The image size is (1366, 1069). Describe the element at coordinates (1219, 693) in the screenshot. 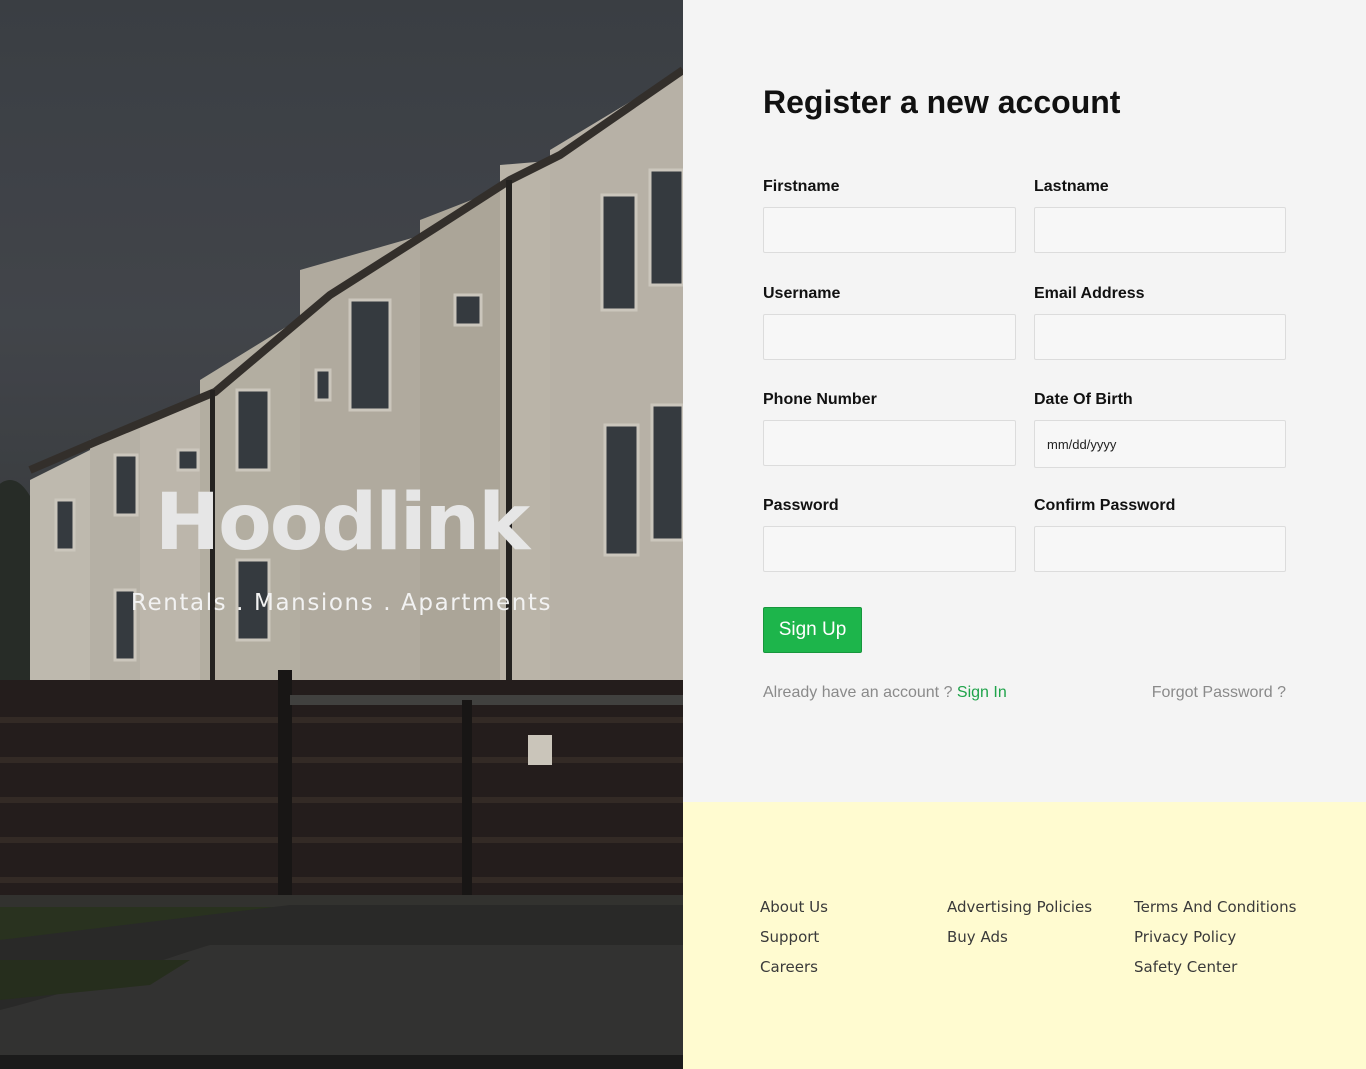

I see `forgot-password-link: Forgot Password ?` at that location.